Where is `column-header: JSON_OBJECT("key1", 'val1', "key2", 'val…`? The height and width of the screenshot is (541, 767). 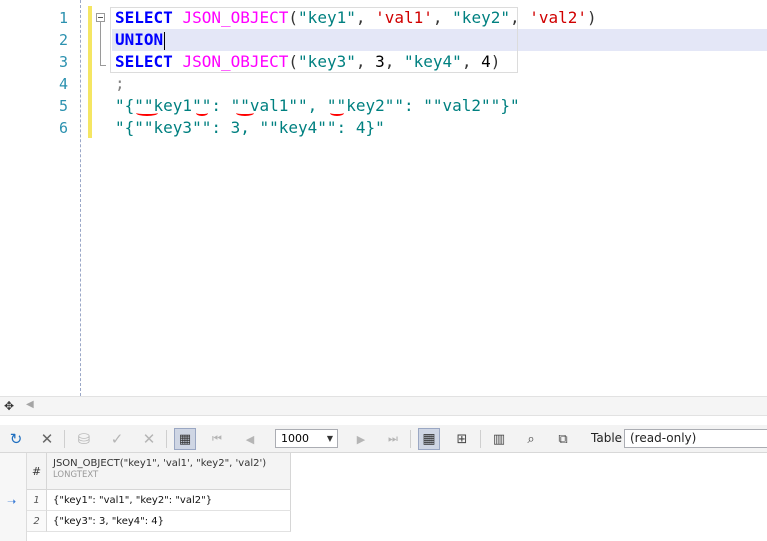
column-header: JSON_OBJECT("key1", 'val1', "key2", 'val… is located at coordinates (169, 471).